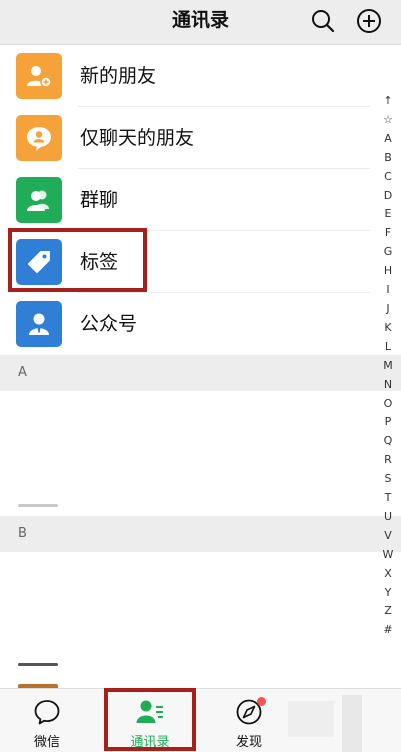 Image resolution: width=401 pixels, height=752 pixels. Describe the element at coordinates (388, 139) in the screenshot. I see `index-letter: A` at that location.